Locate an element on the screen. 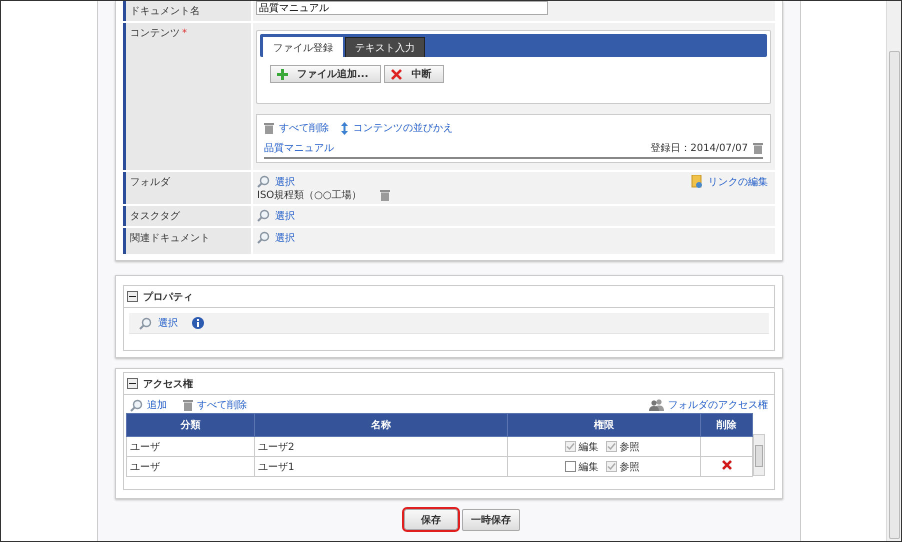 The image size is (902, 542). close-icon is located at coordinates (396, 74).